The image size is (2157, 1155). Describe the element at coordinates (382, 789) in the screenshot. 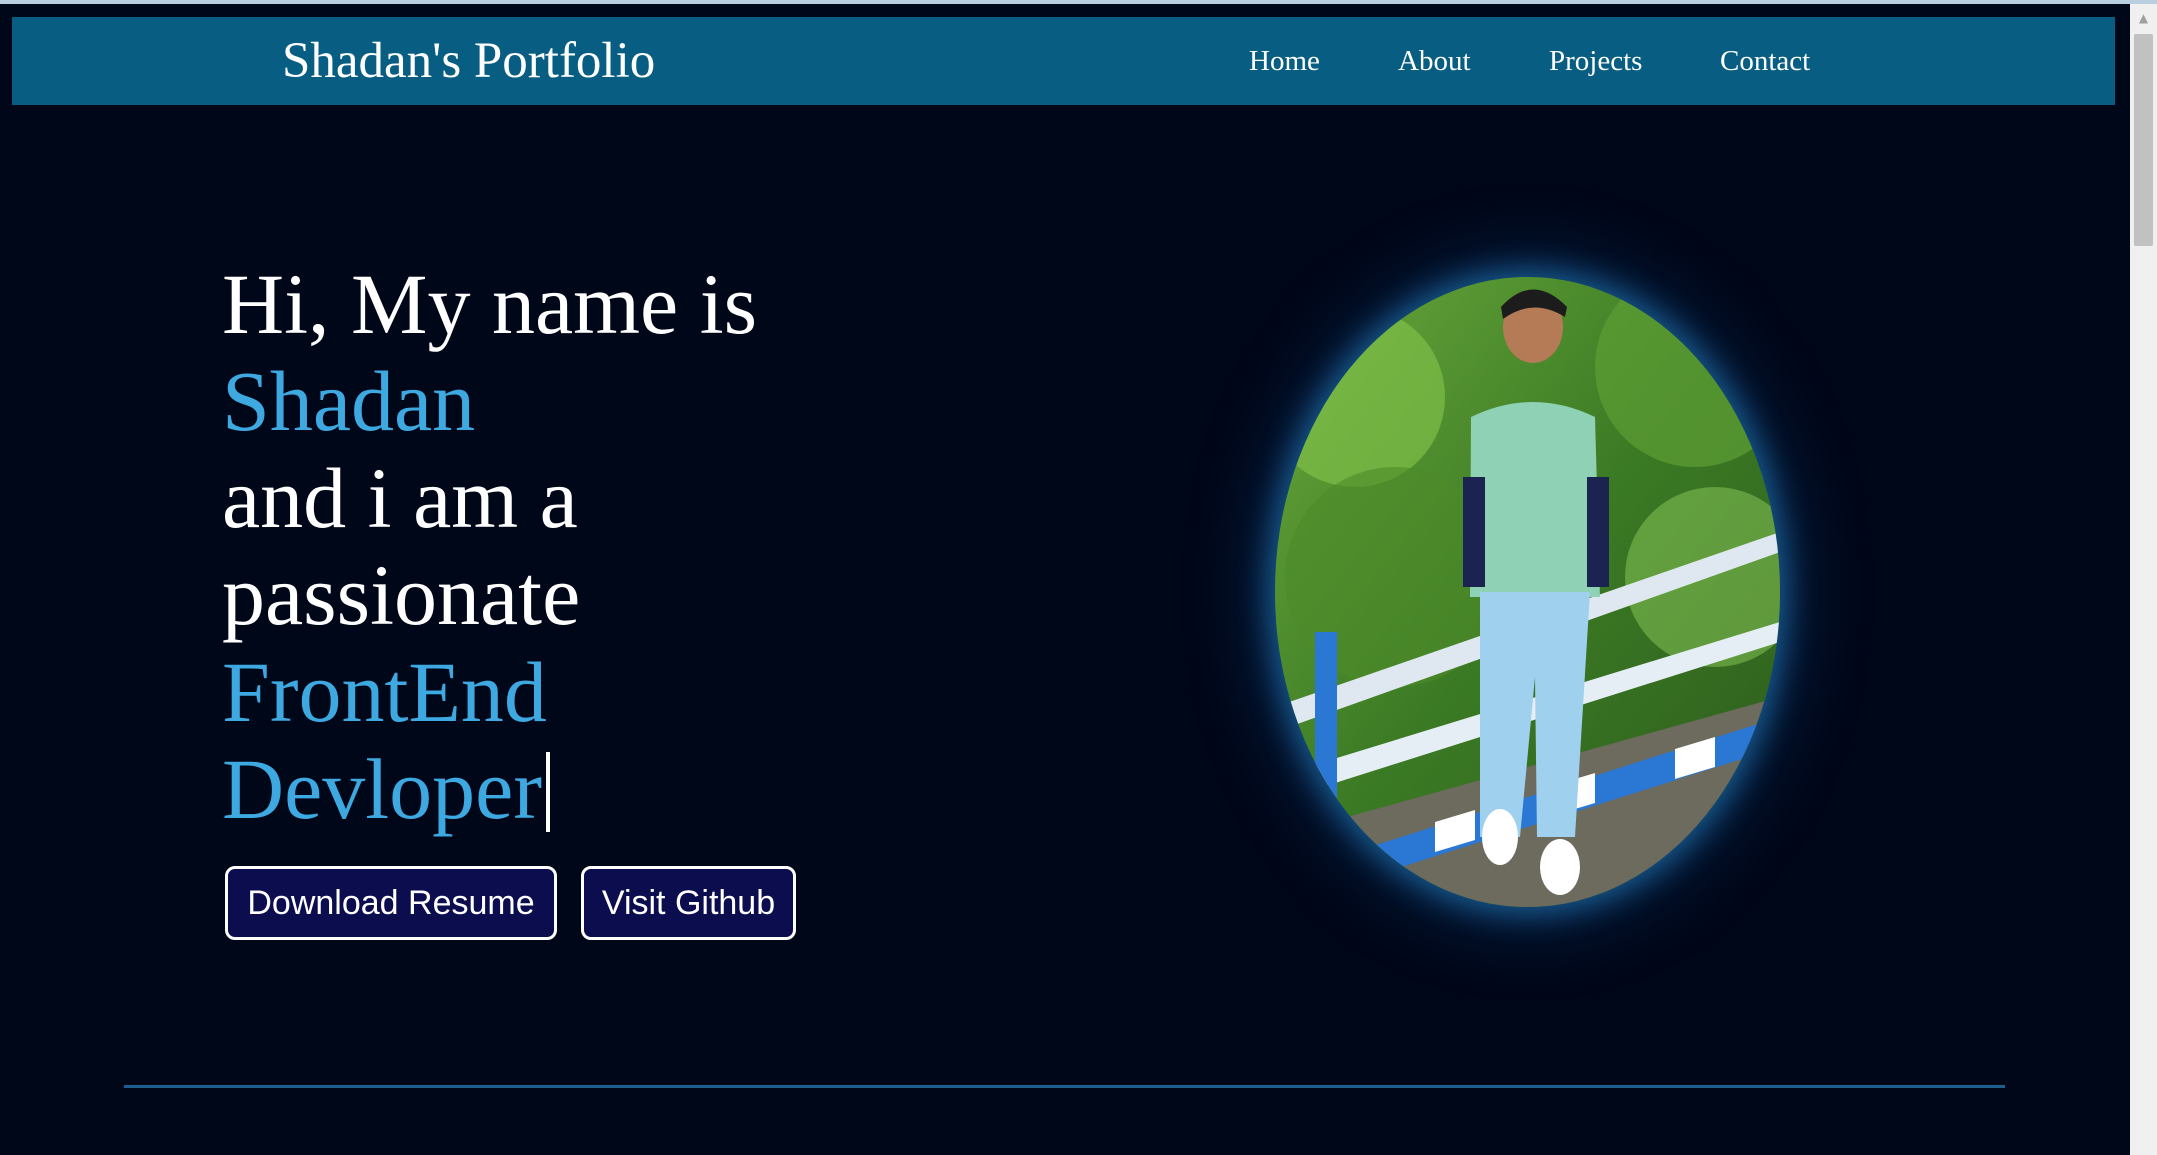

I see `hero-role-line2: Devloper` at that location.